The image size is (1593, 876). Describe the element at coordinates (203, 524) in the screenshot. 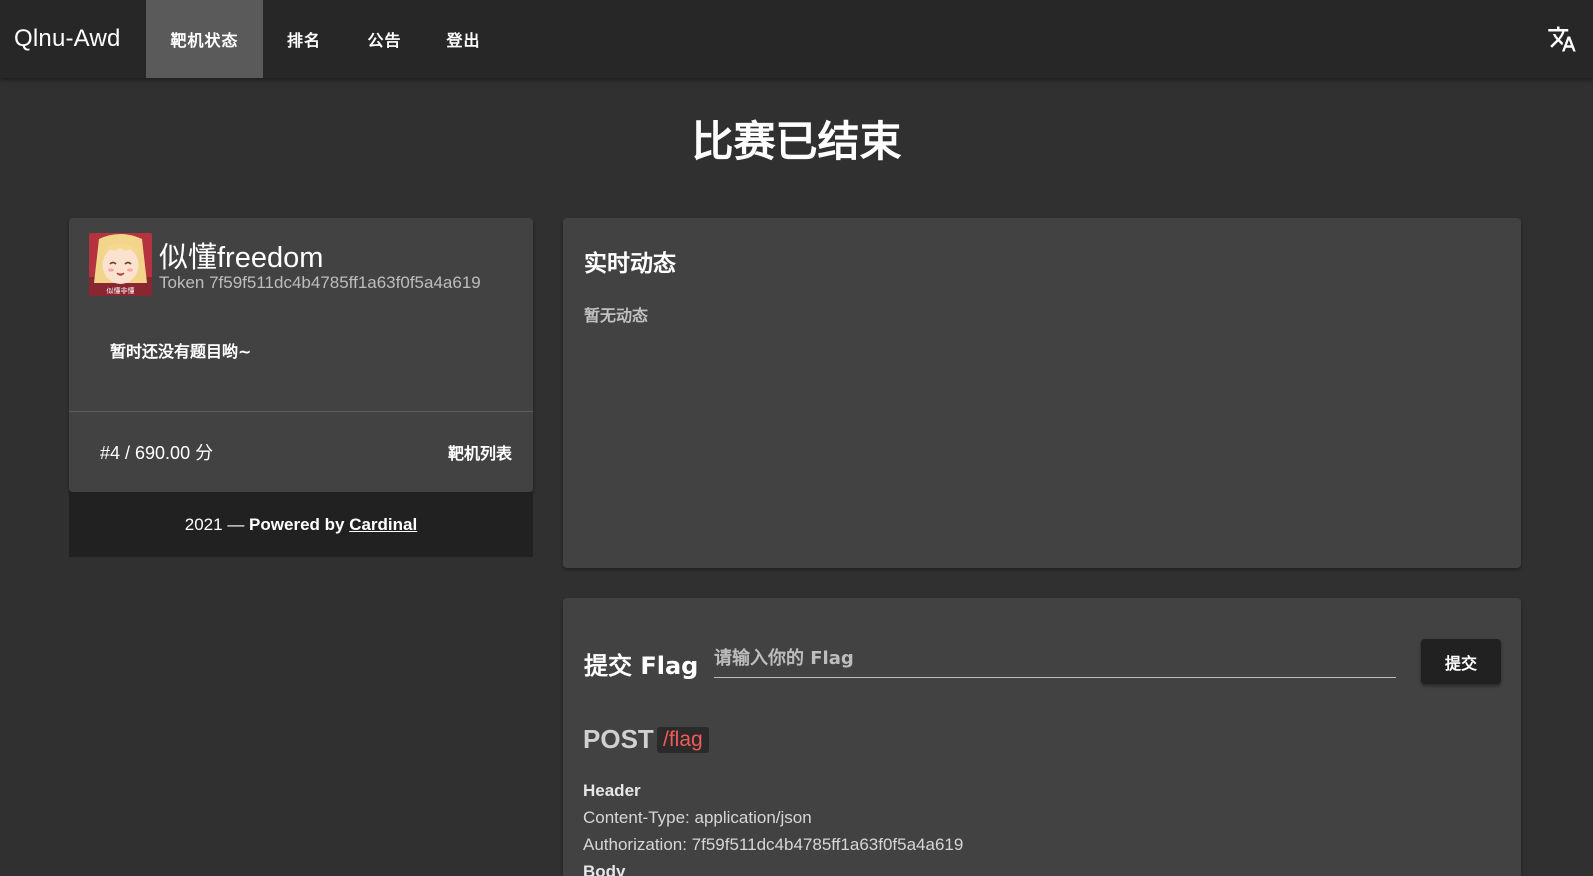

I see `footer-year: 2021` at that location.